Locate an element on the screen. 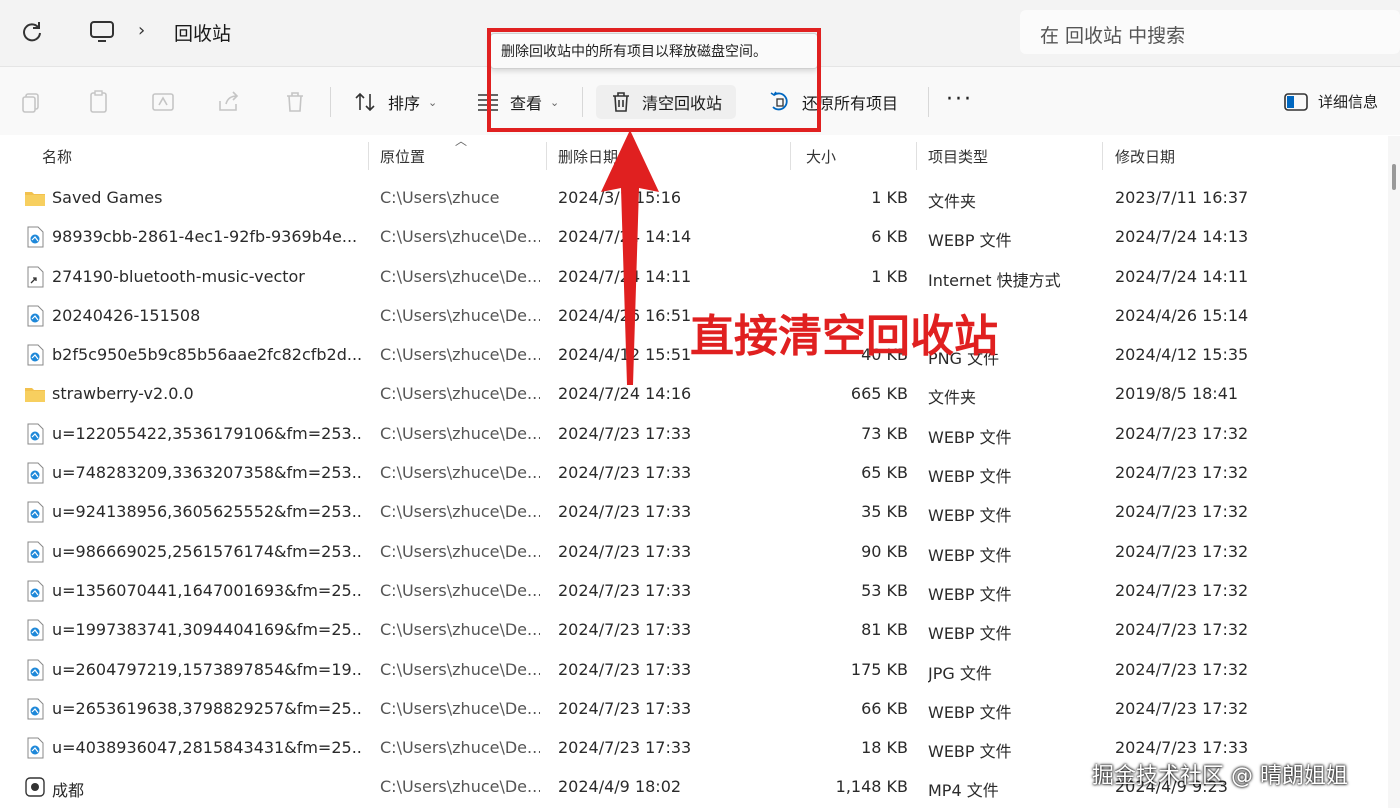  file-name: 成都 is located at coordinates (68, 791).